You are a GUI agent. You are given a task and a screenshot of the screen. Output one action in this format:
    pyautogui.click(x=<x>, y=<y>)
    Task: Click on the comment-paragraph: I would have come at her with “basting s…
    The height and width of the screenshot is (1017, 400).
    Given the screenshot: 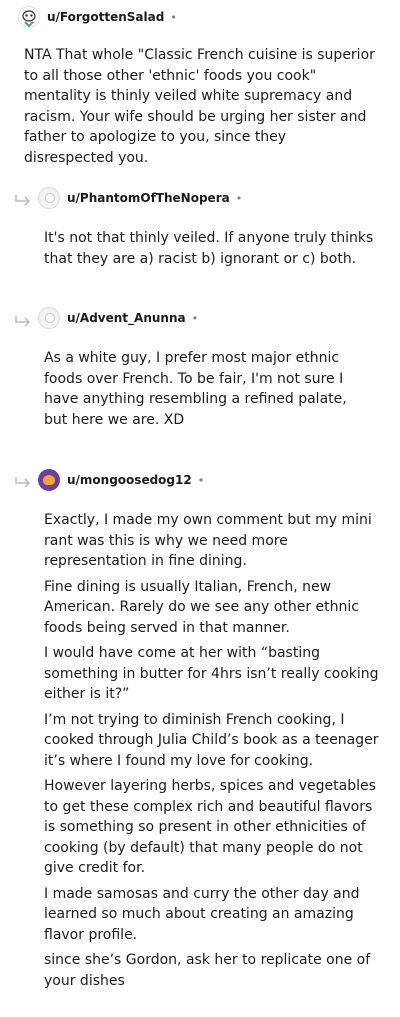 What is the action you would take?
    pyautogui.click(x=211, y=673)
    